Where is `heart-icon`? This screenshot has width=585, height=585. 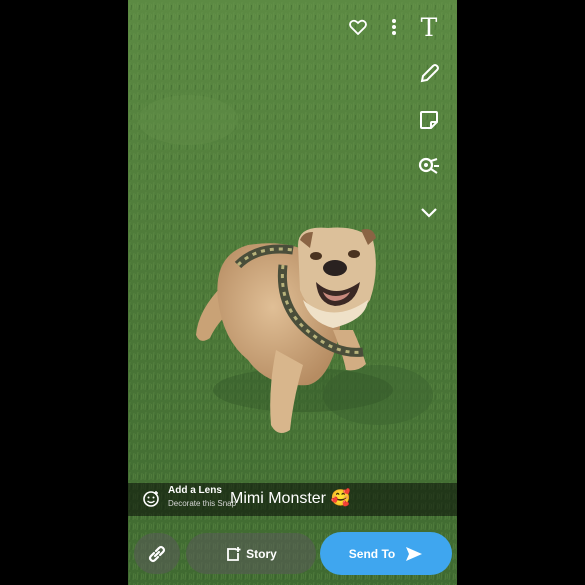 heart-icon is located at coordinates (358, 27).